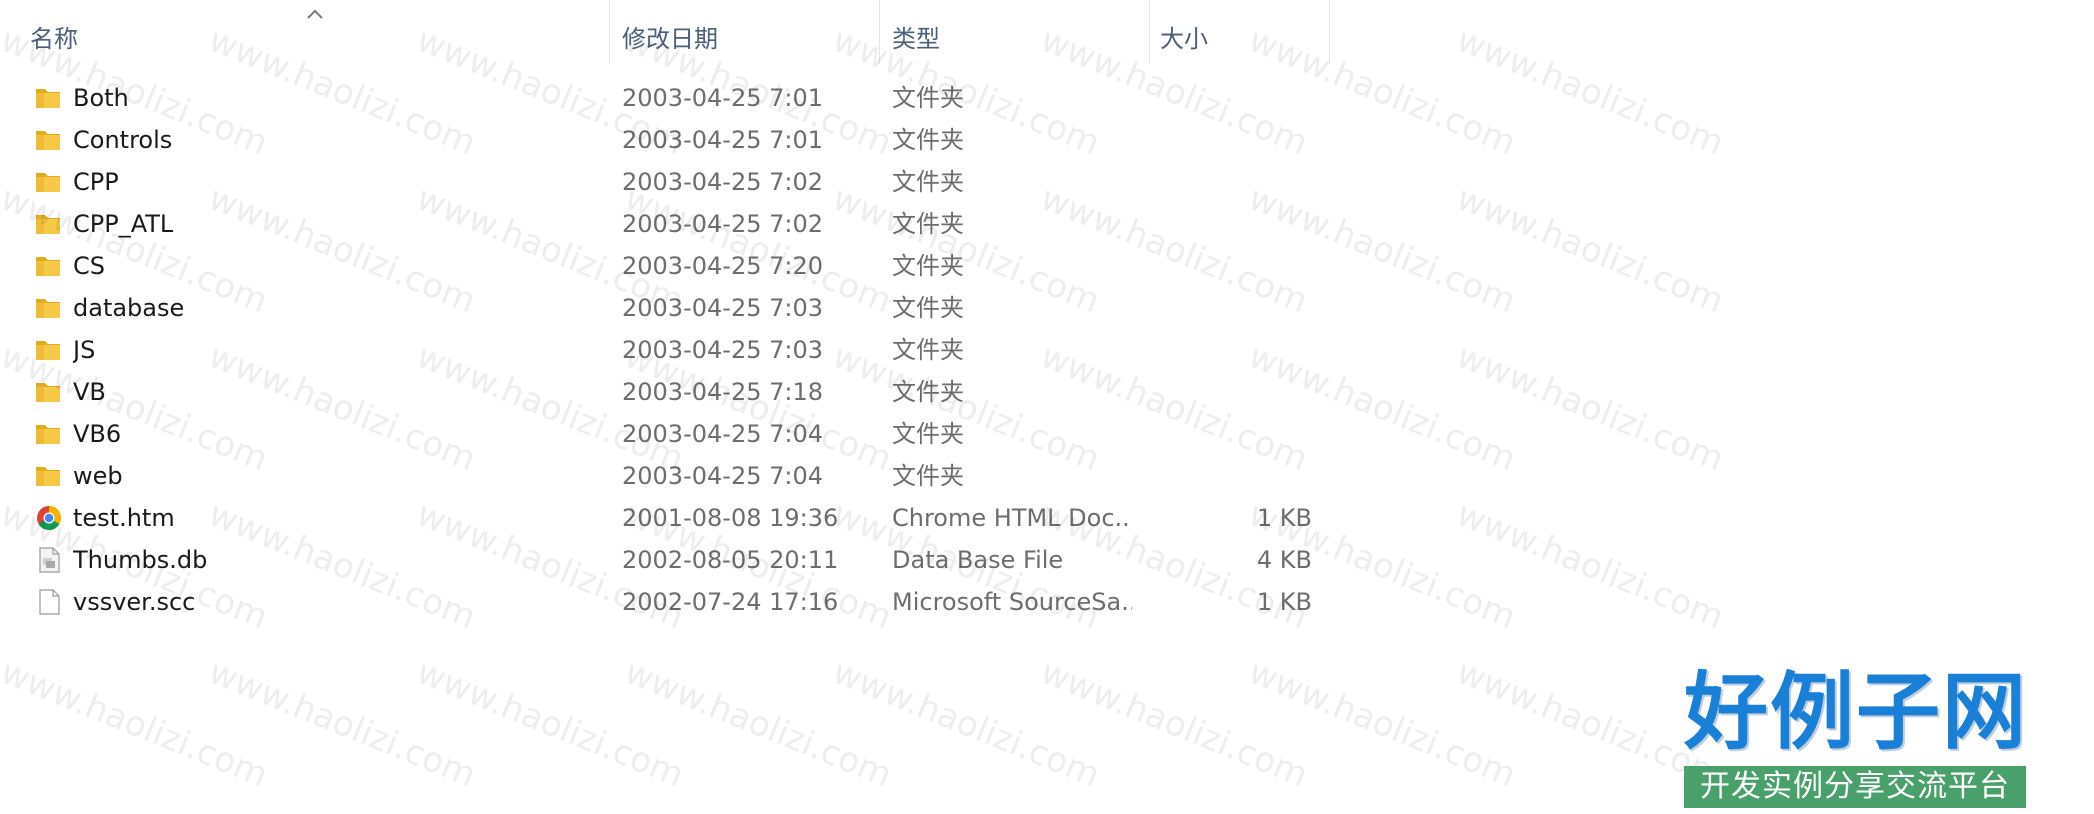 This screenshot has width=2094, height=814. I want to click on file-name: web, so click(98, 476).